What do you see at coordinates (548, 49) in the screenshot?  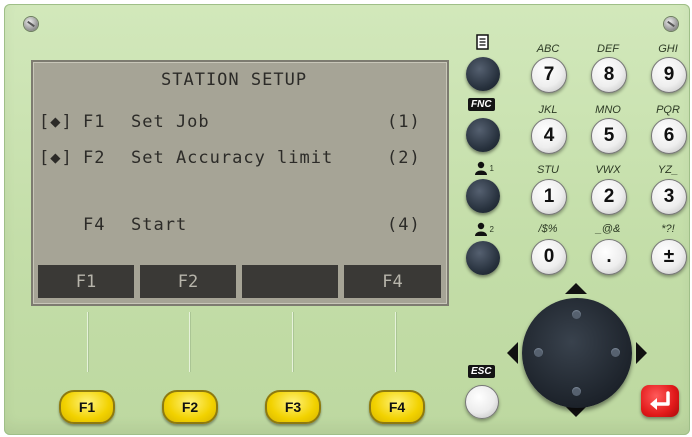 I see `key-7-letters: ABC` at bounding box center [548, 49].